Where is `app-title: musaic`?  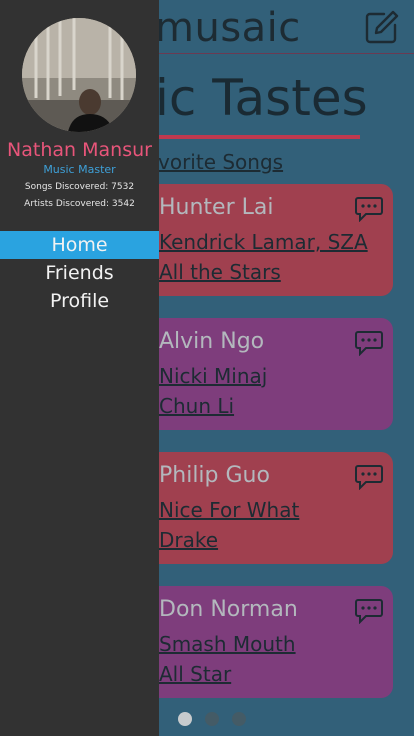
app-title: musaic is located at coordinates (228, 28).